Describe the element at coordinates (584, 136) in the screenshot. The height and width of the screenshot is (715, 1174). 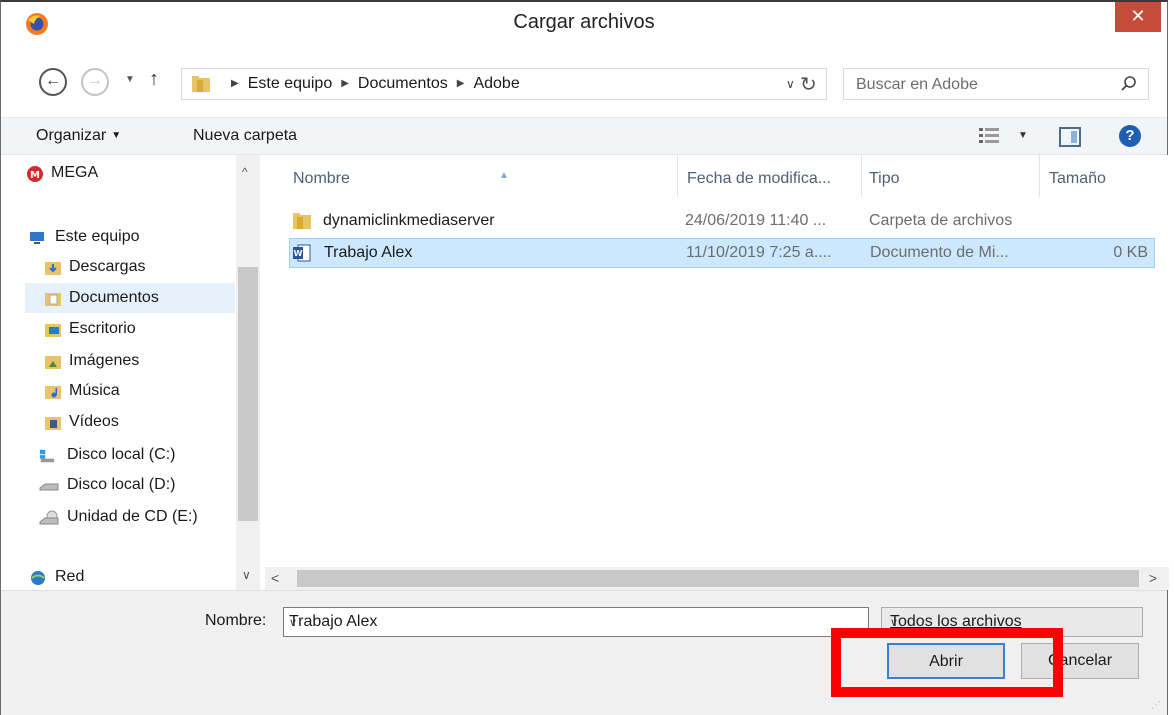
I see `command-toolbar: Organizar ▼ Nueva carpeta ▼ ?` at that location.